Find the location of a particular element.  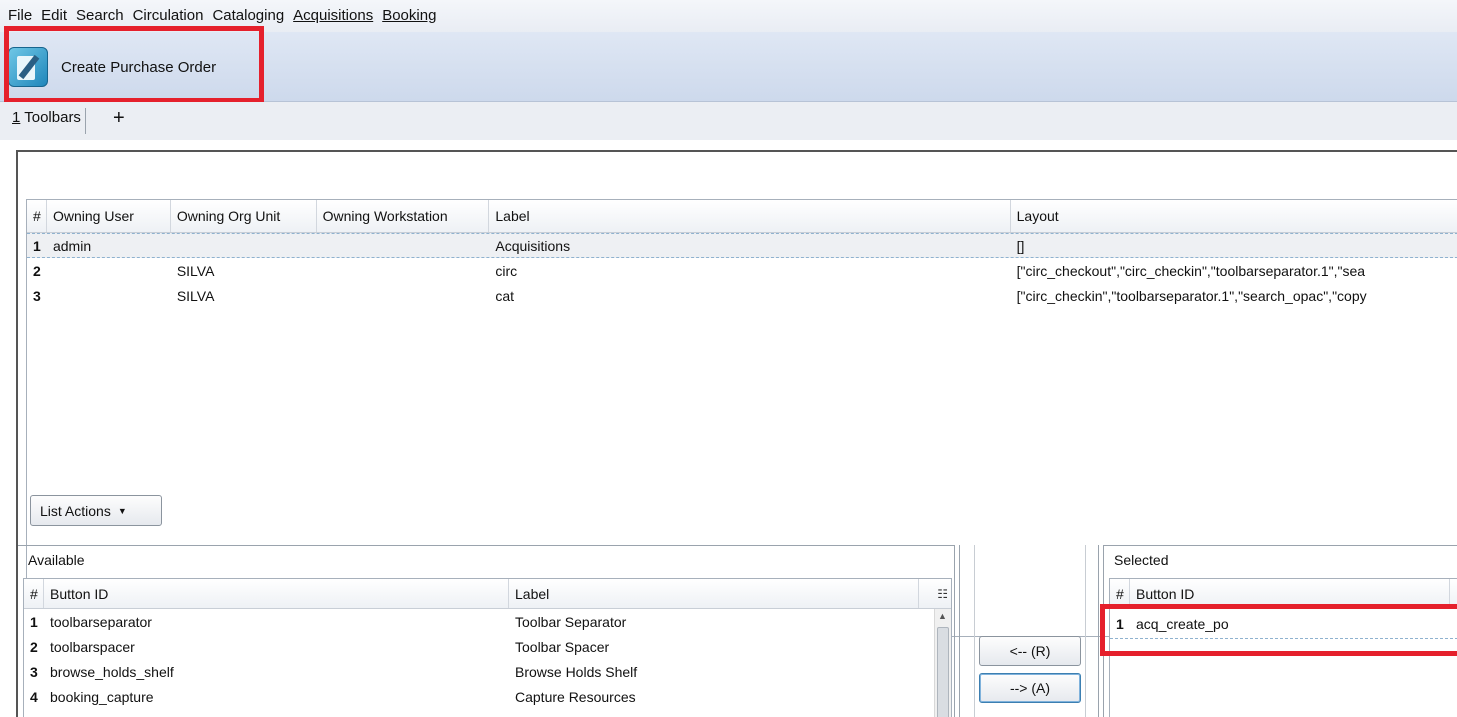

create-purchase-order-label: Create Purchase Order is located at coordinates (139, 67).